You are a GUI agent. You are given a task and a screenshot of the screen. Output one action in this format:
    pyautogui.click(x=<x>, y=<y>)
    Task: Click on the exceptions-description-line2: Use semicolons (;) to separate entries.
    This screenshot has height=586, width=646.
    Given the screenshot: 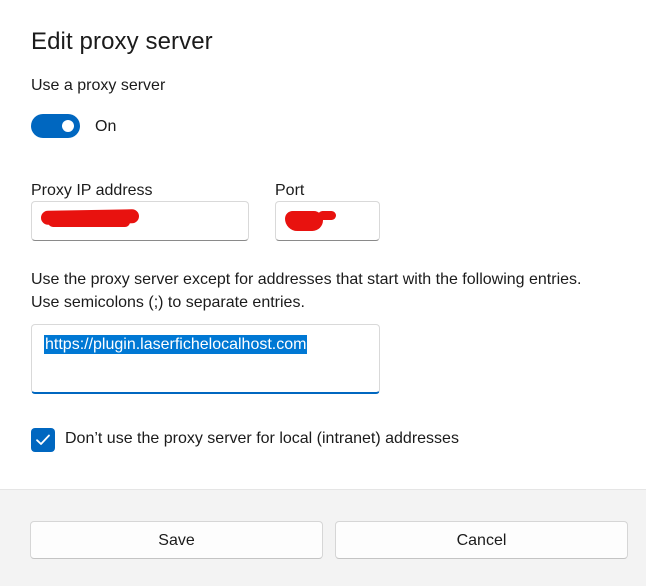 What is the action you would take?
    pyautogui.click(x=168, y=302)
    